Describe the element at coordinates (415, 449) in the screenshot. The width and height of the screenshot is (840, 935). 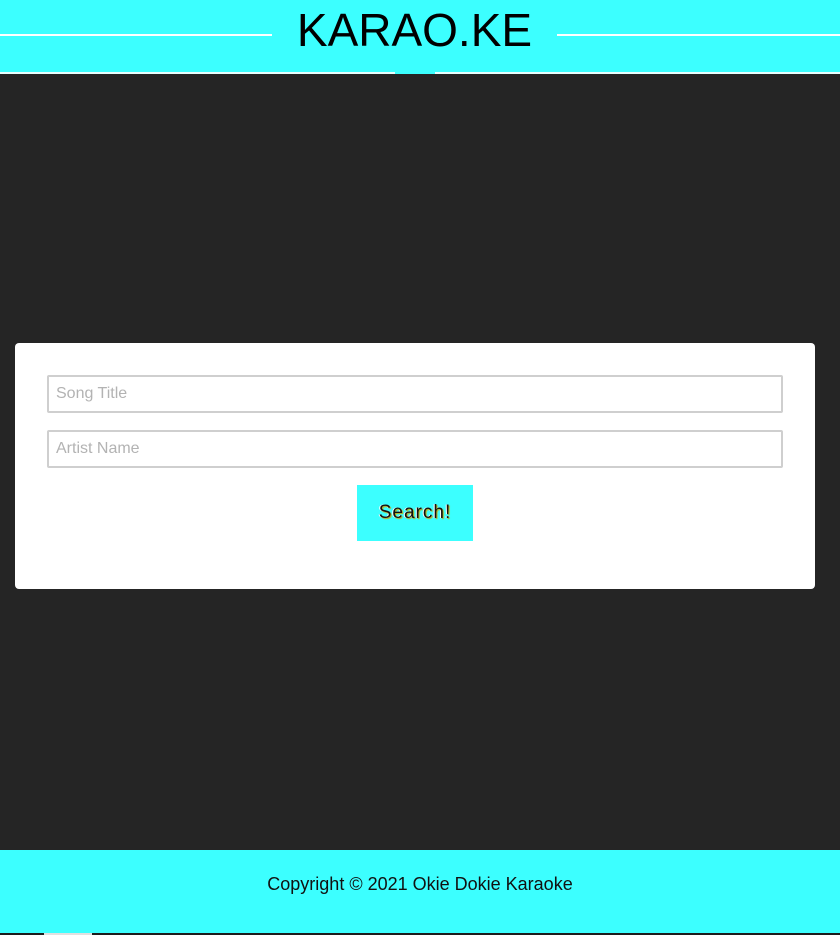
I see `artist-name-input` at that location.